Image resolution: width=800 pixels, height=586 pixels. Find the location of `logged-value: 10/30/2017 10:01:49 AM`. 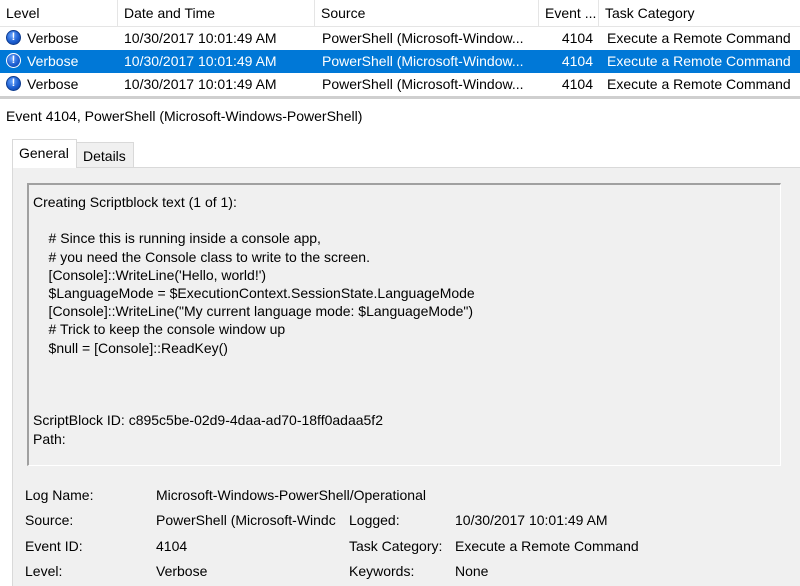

logged-value: 10/30/2017 10:01:49 AM is located at coordinates (531, 520).